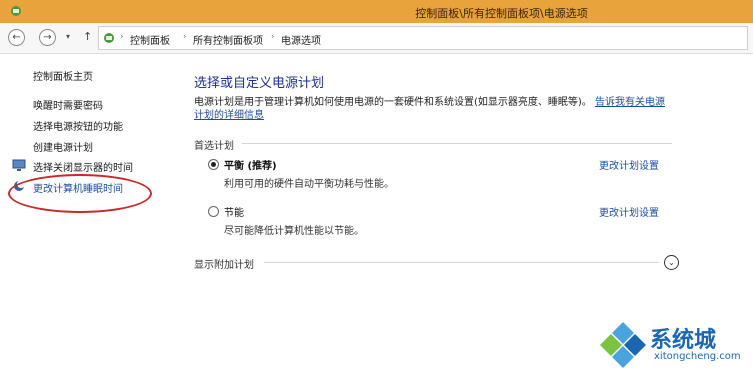 The height and width of the screenshot is (374, 753). Describe the element at coordinates (63, 146) in the screenshot. I see `sidebar-item-create-plan: 创建电源计划` at that location.